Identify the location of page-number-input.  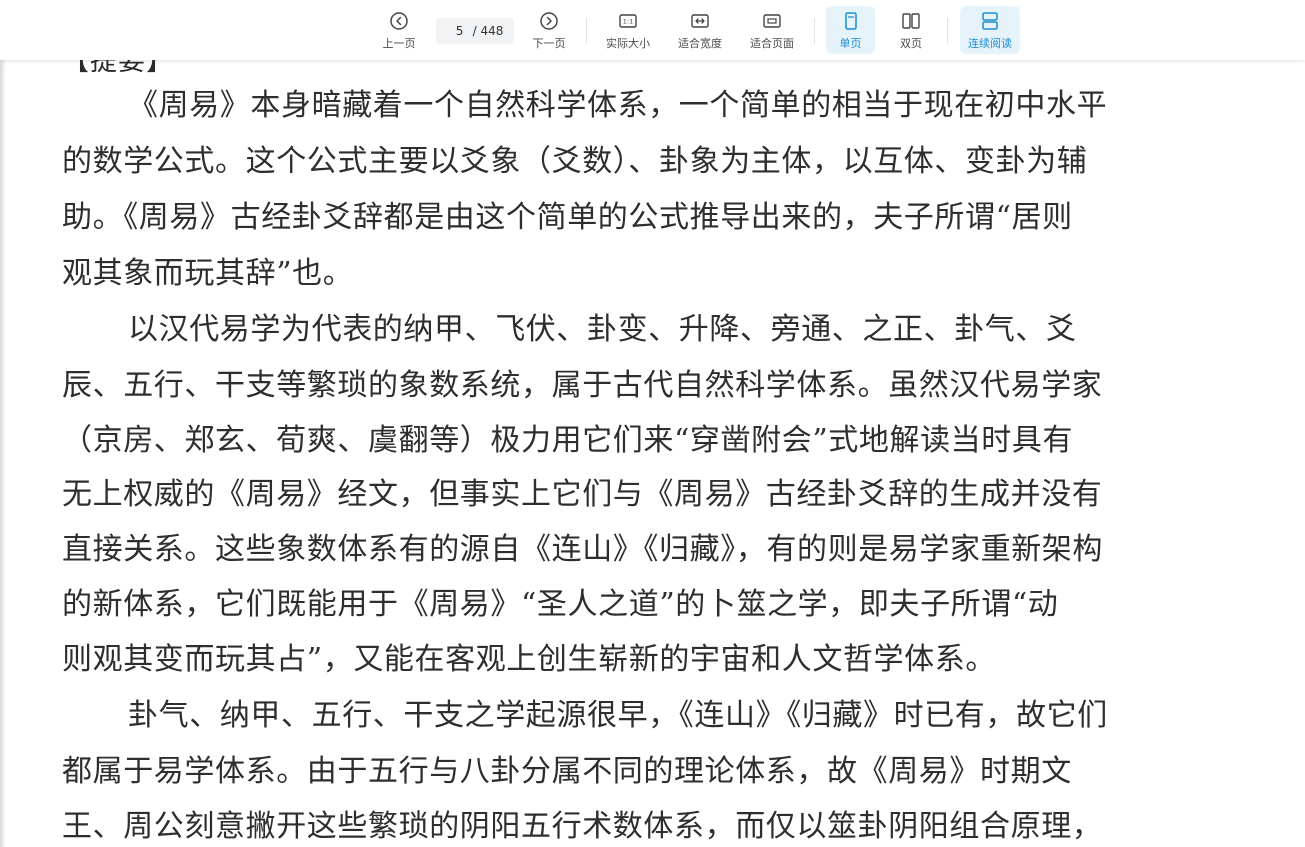
(459, 31).